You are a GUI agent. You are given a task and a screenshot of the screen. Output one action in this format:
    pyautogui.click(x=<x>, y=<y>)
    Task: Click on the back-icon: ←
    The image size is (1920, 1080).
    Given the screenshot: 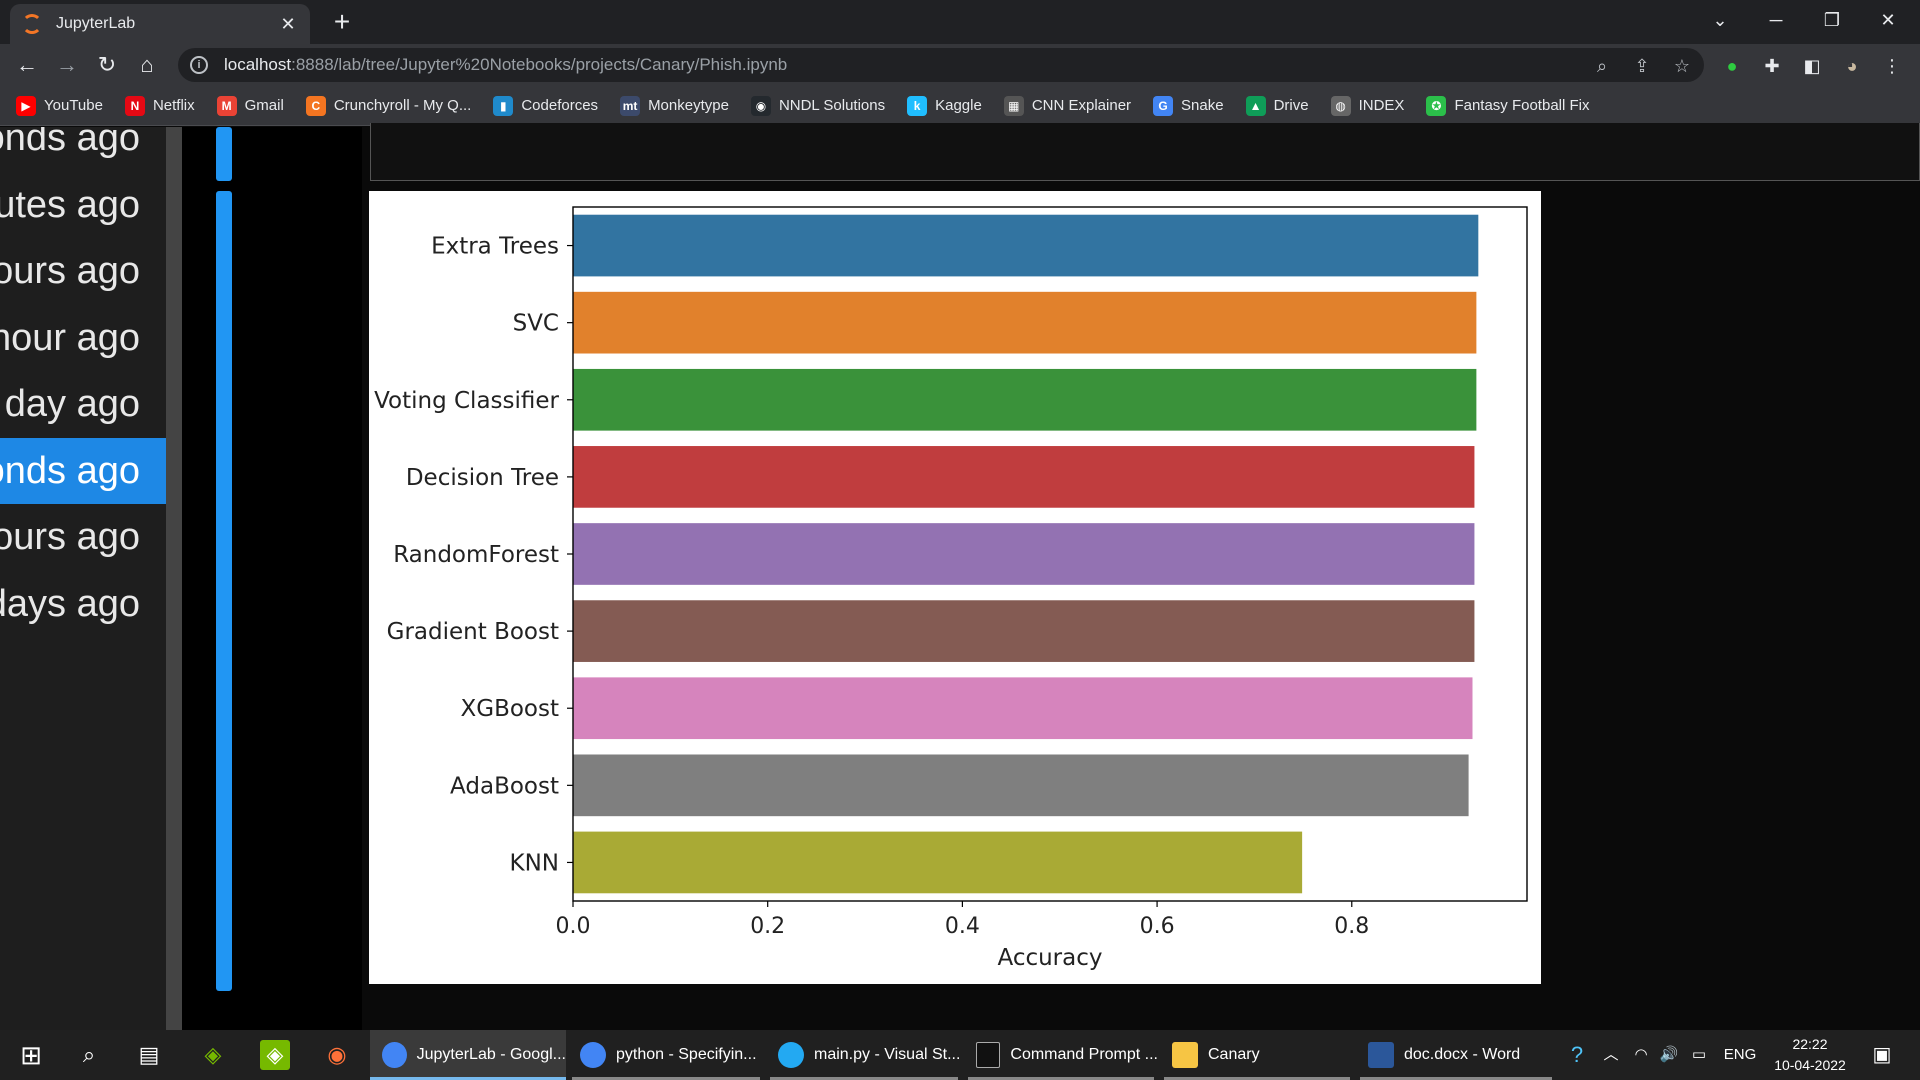 What is the action you would take?
    pyautogui.click(x=27, y=65)
    